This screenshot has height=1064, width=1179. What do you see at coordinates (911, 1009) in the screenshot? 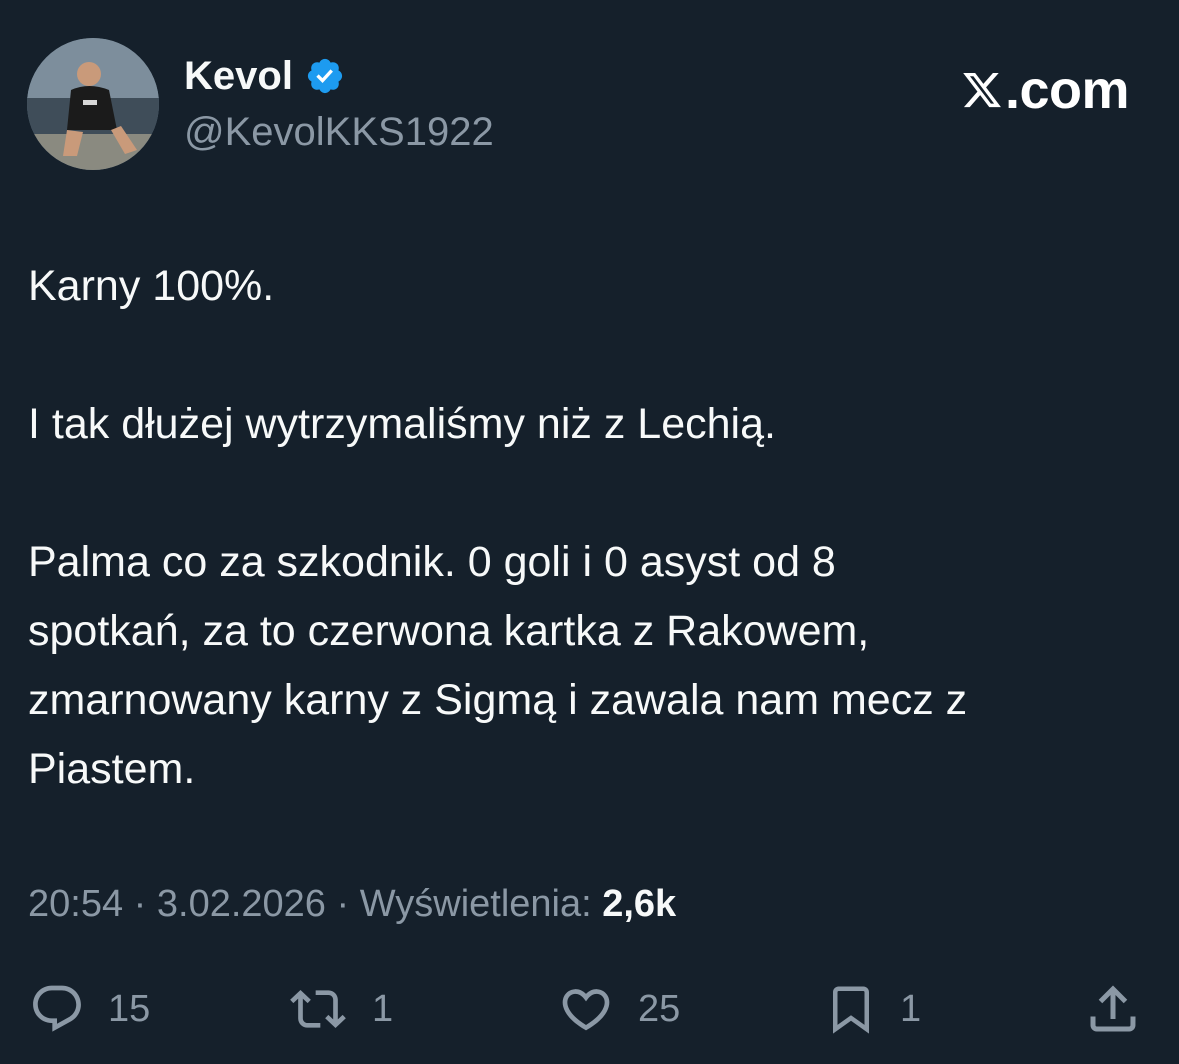
I see `bookmark-count: 1` at bounding box center [911, 1009].